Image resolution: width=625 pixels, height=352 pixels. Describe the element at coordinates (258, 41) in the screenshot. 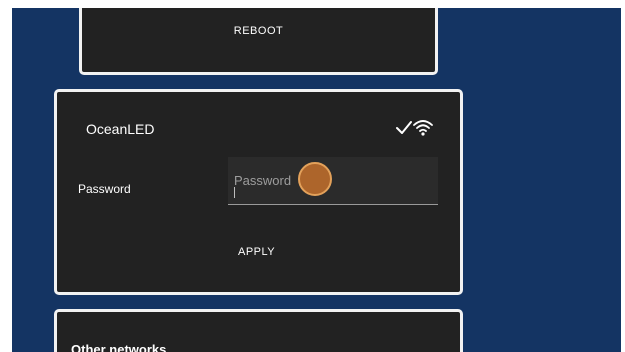

I see `reboot-card: REBOOT` at that location.